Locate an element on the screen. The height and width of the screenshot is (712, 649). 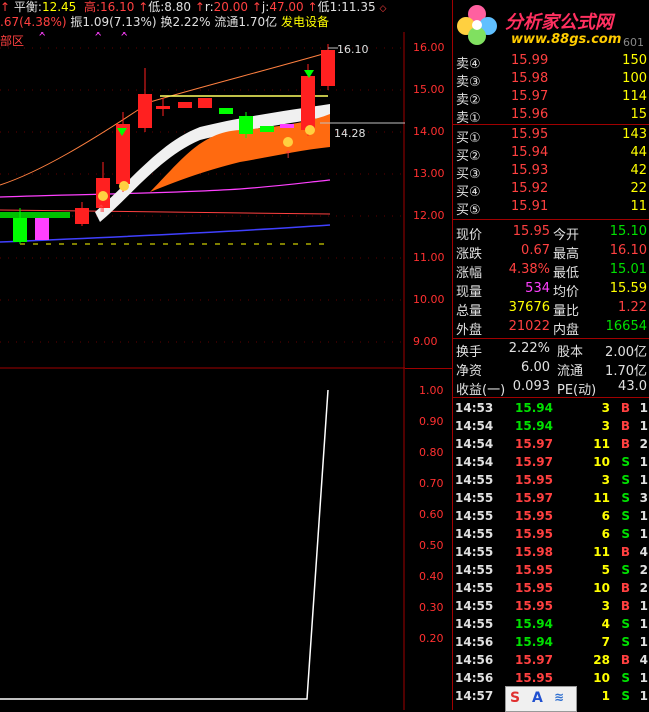
order-row-buy: 买① 15.95 143 is located at coordinates (551, 136).